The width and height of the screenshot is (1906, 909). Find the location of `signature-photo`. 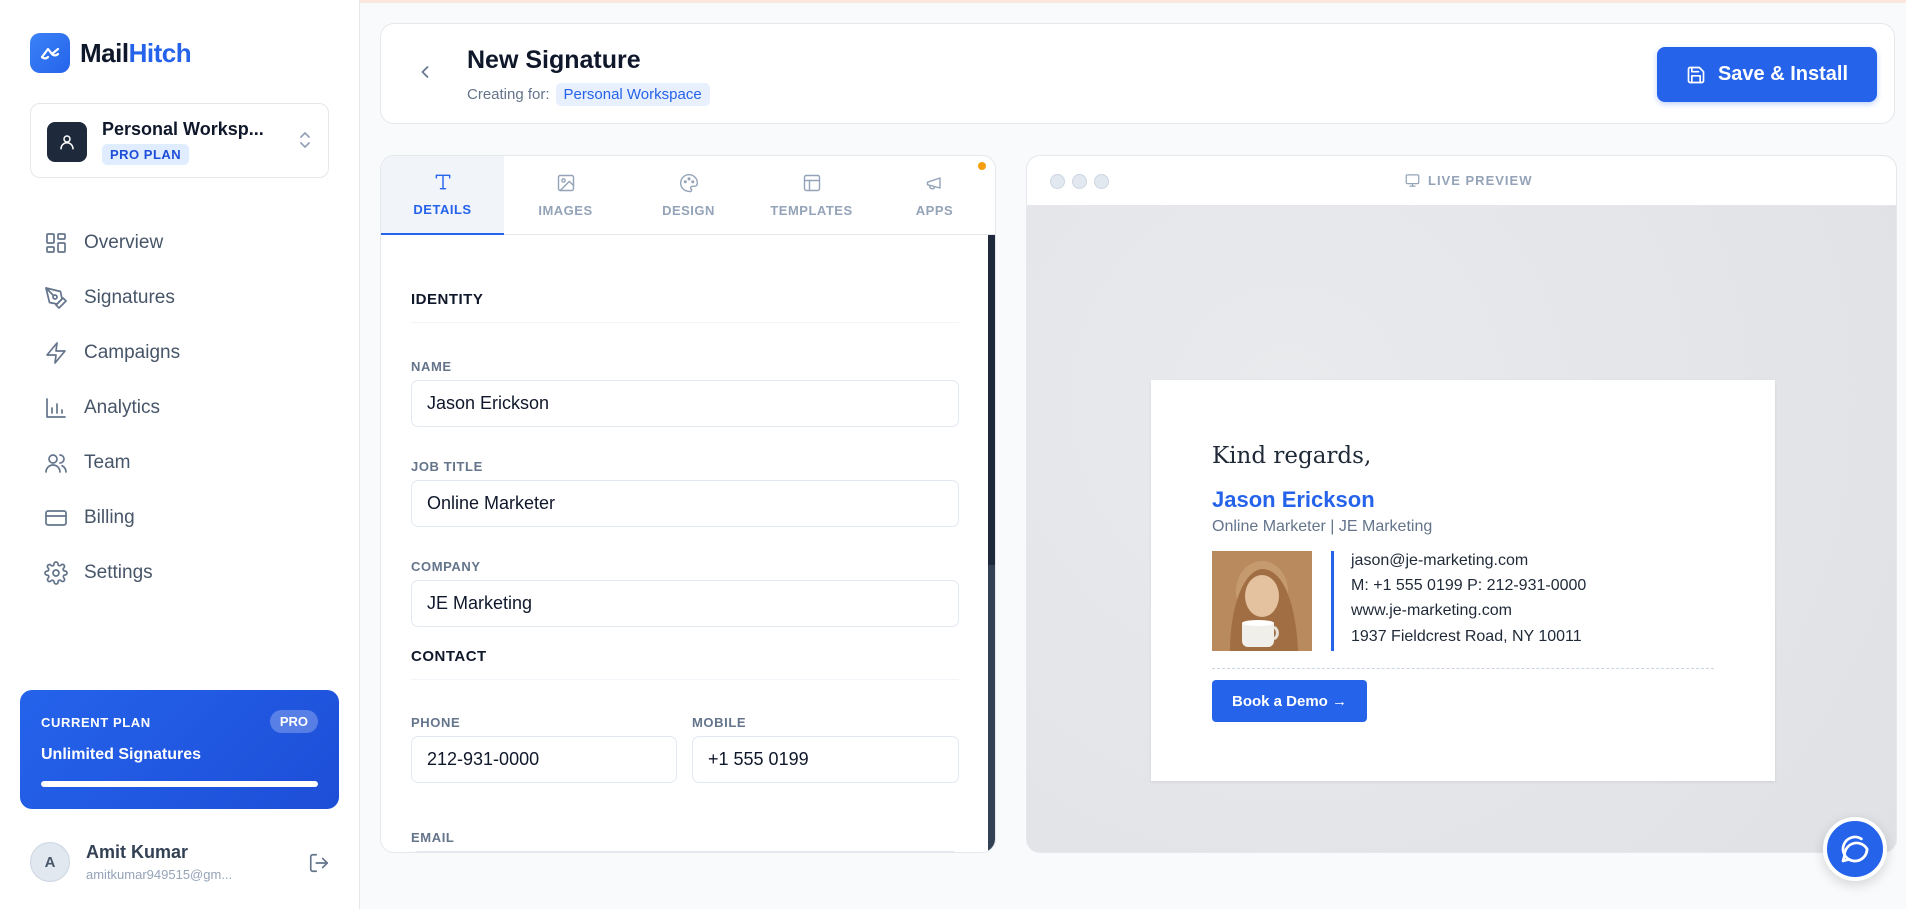

signature-photo is located at coordinates (1262, 601).